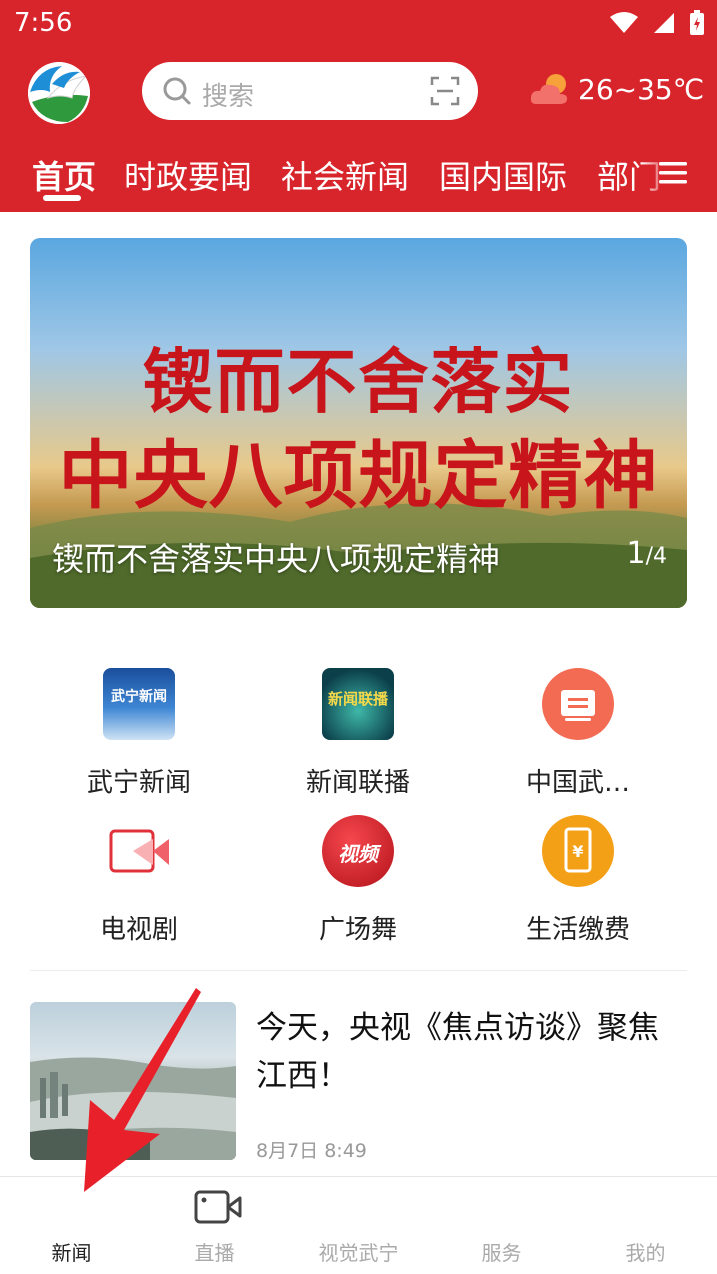 The height and width of the screenshot is (1274, 717). I want to click on status-time: 7:56, so click(43, 23).